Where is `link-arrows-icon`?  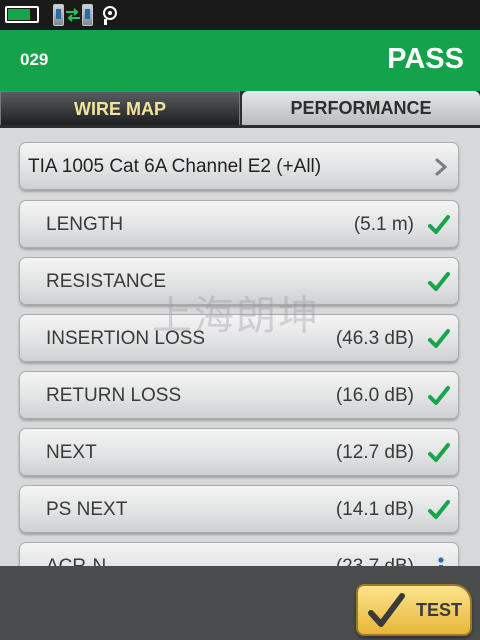
link-arrows-icon is located at coordinates (73, 15).